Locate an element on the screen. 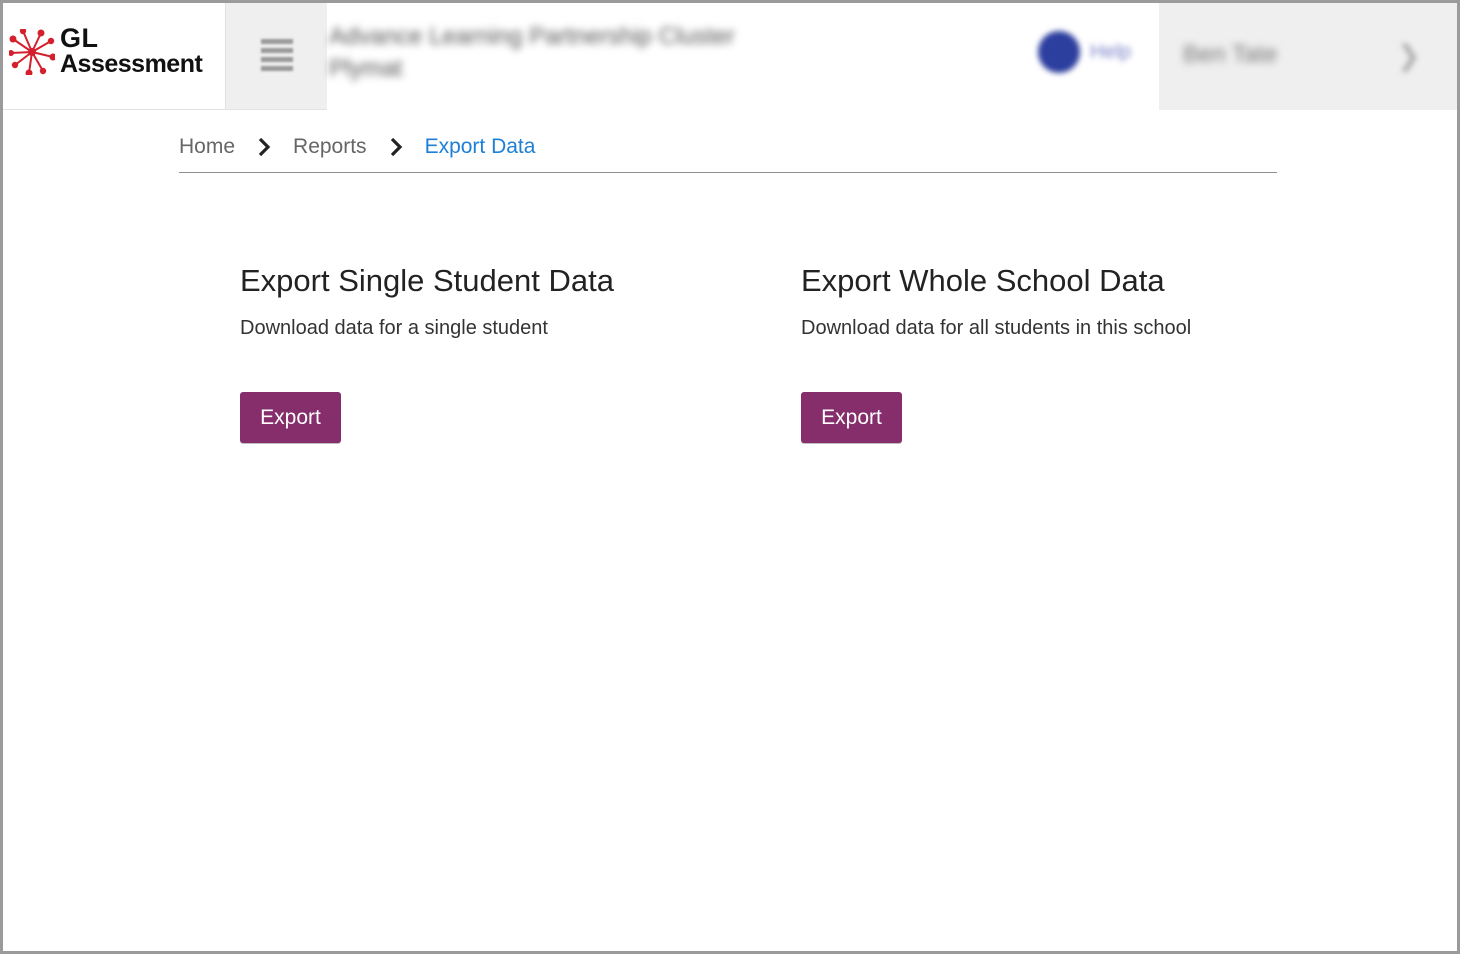 The image size is (1460, 954). card-title: Export Single Student Data is located at coordinates (427, 280).